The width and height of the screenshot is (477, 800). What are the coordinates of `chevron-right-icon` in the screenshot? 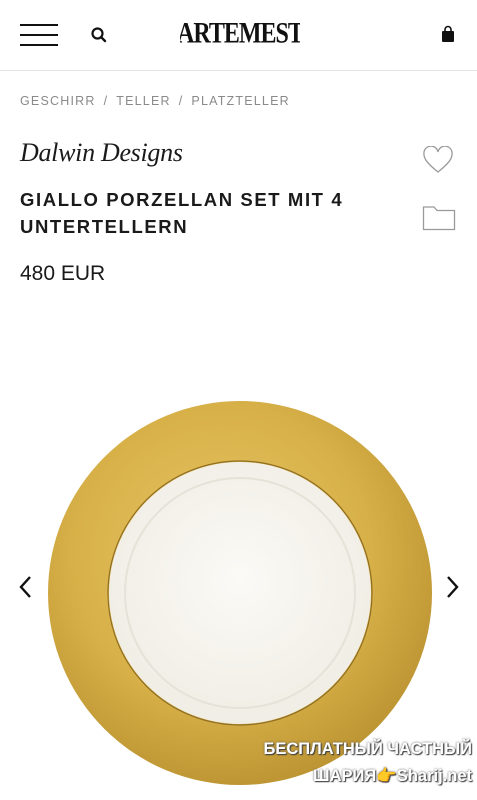 It's located at (452, 587).